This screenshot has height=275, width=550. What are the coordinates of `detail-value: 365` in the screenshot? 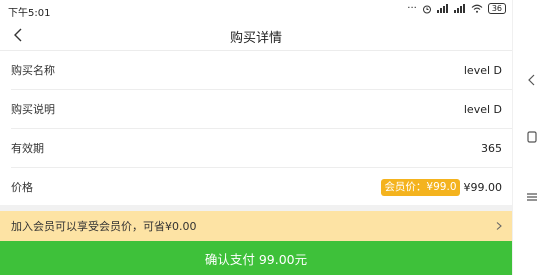 It's located at (491, 148).